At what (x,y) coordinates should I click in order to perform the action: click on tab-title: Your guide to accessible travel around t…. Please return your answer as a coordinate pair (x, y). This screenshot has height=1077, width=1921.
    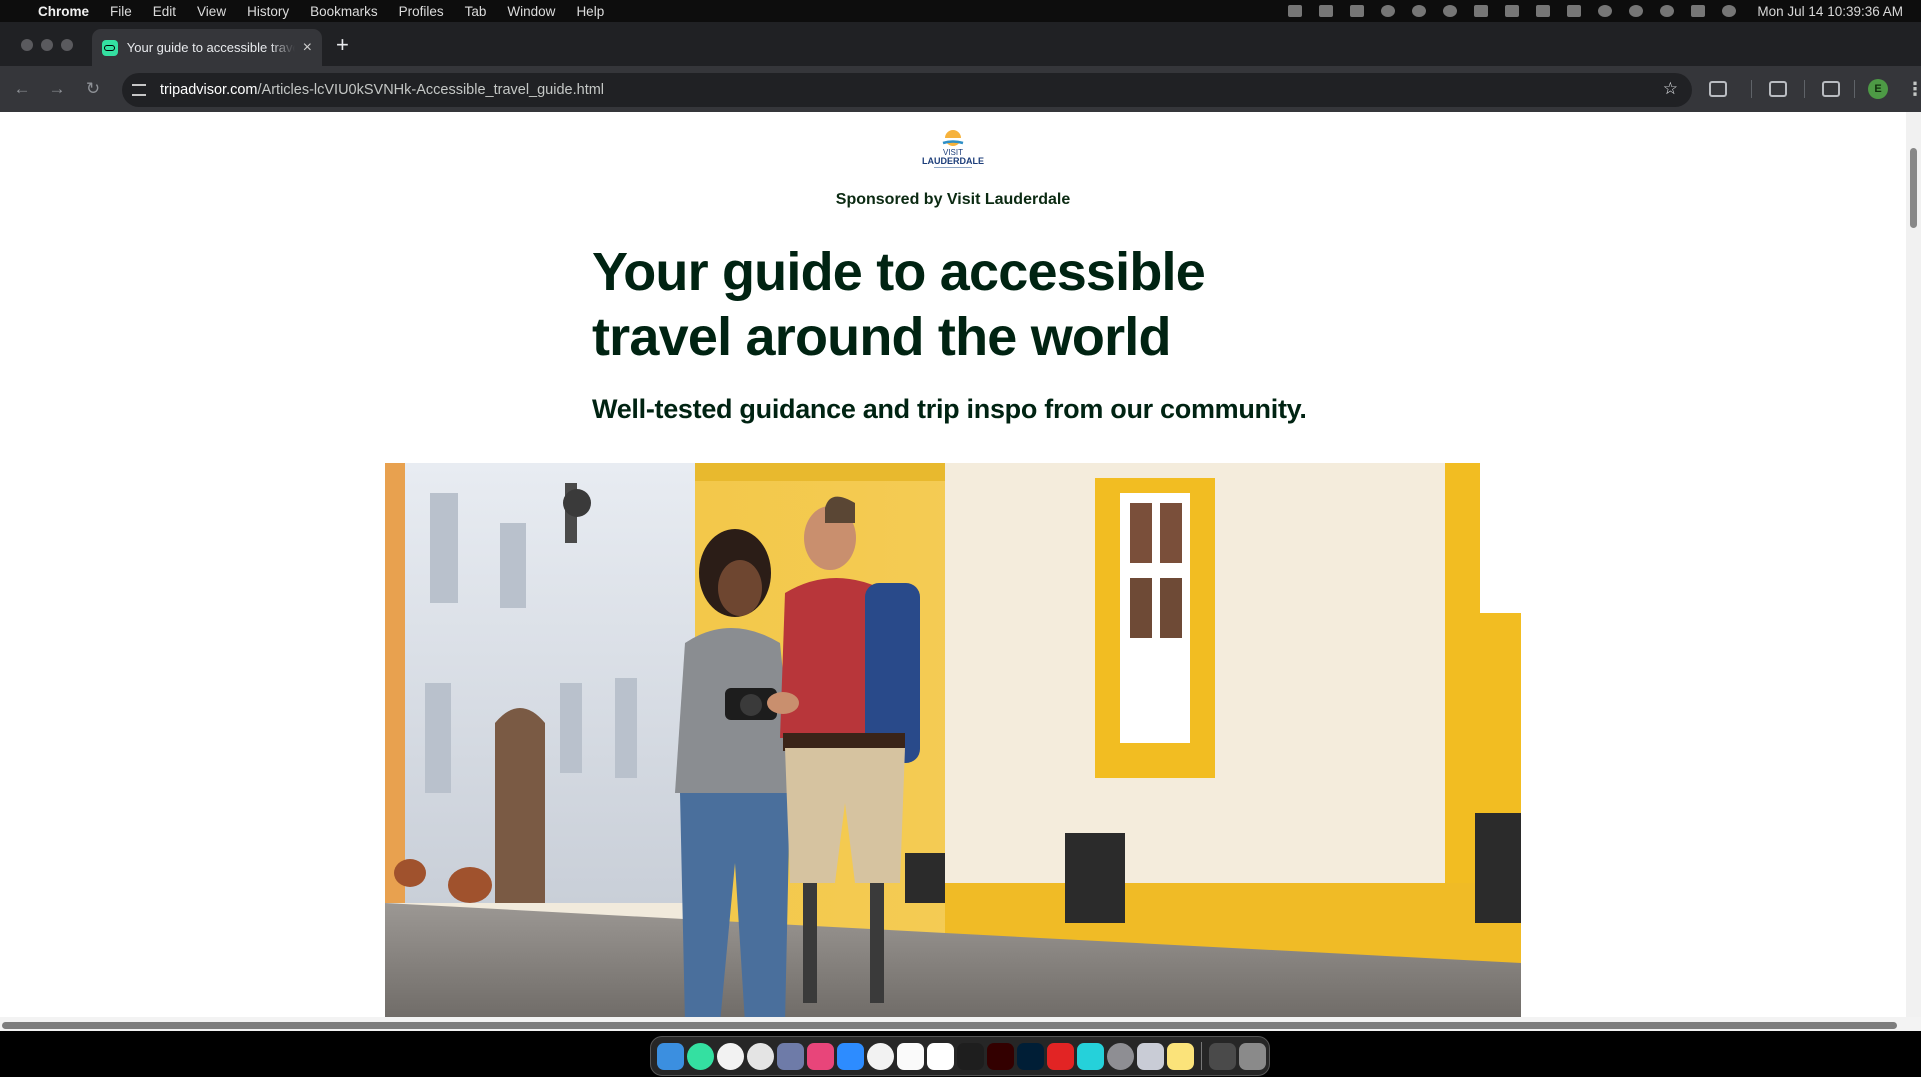
    Looking at the image, I should click on (210, 47).